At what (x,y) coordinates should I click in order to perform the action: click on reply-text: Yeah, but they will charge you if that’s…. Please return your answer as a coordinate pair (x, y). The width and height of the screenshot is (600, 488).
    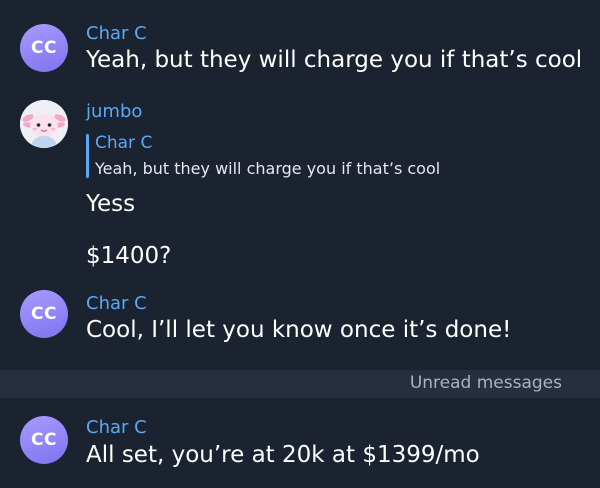
    Looking at the image, I should click on (268, 168).